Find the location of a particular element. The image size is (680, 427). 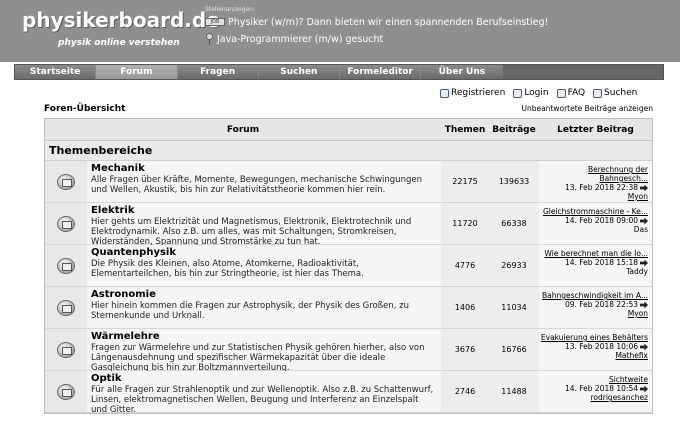

post-count: 139633 is located at coordinates (514, 181).